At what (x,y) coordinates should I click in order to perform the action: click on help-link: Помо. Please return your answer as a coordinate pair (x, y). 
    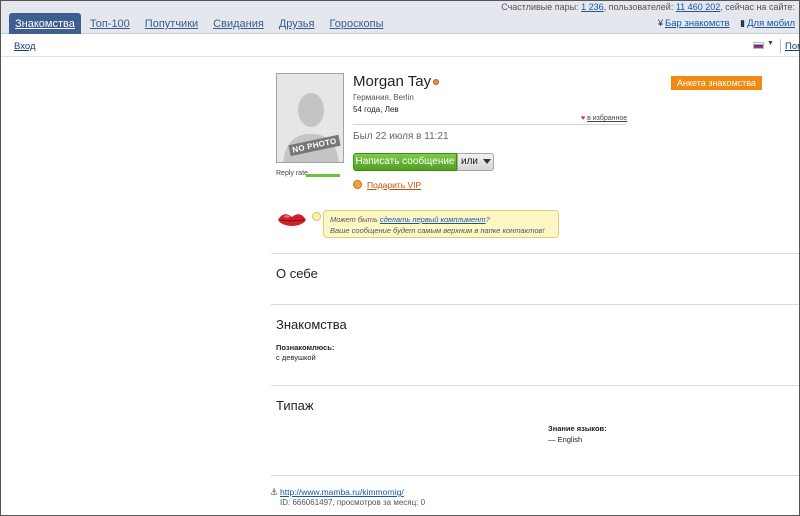
    Looking at the image, I should click on (792, 46).